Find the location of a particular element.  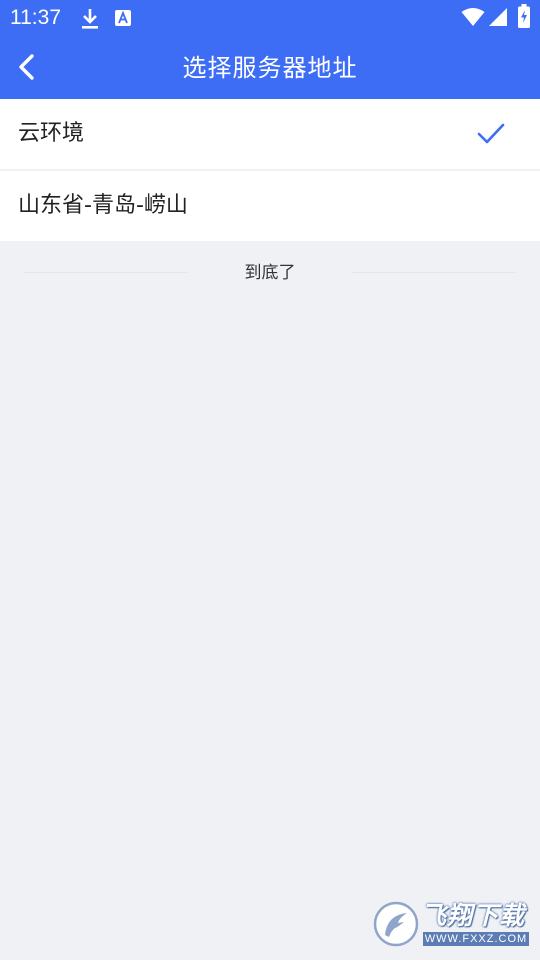

list-end-indicator: 到底了 is located at coordinates (270, 273).